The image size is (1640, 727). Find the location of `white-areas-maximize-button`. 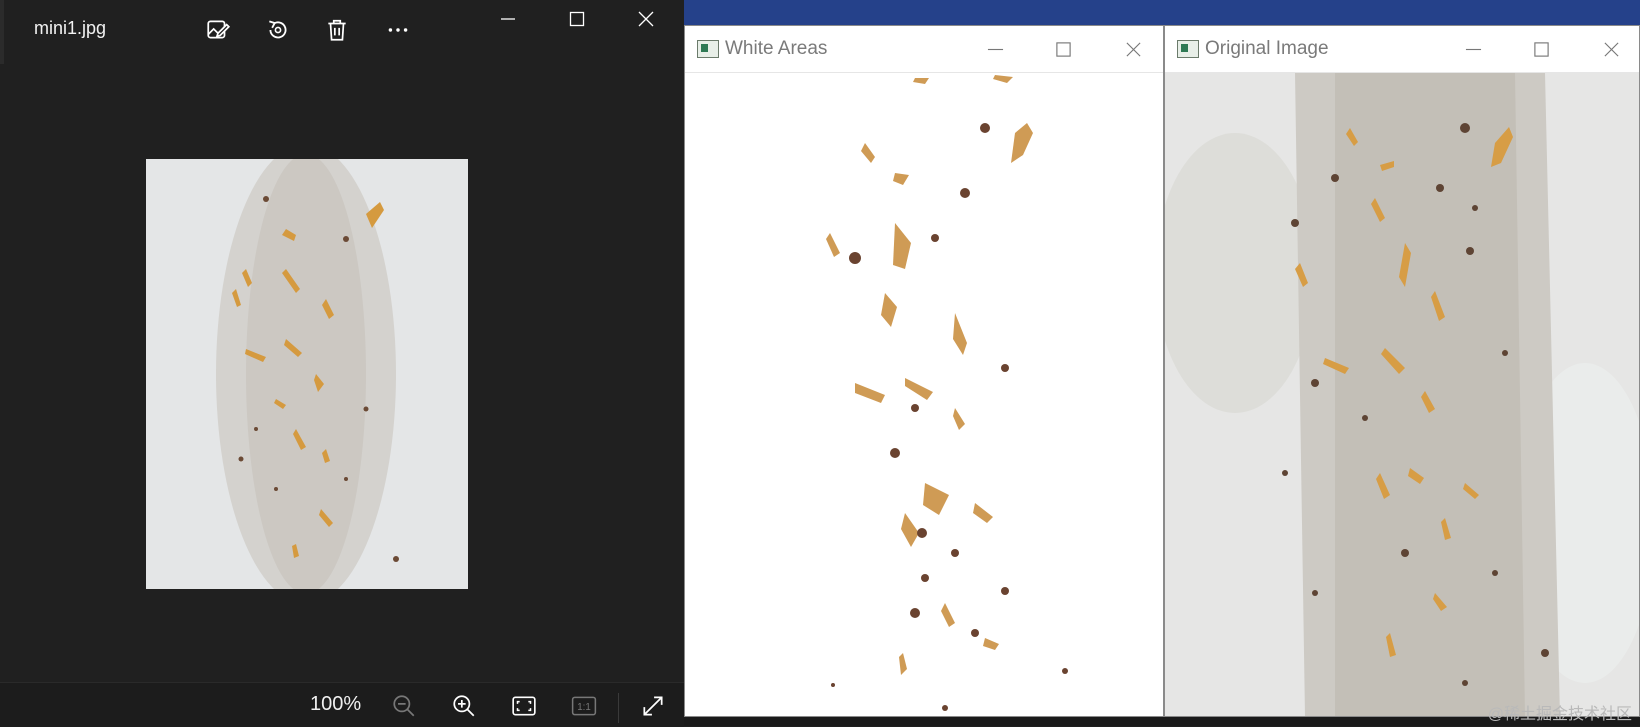

white-areas-maximize-button is located at coordinates (1063, 49).